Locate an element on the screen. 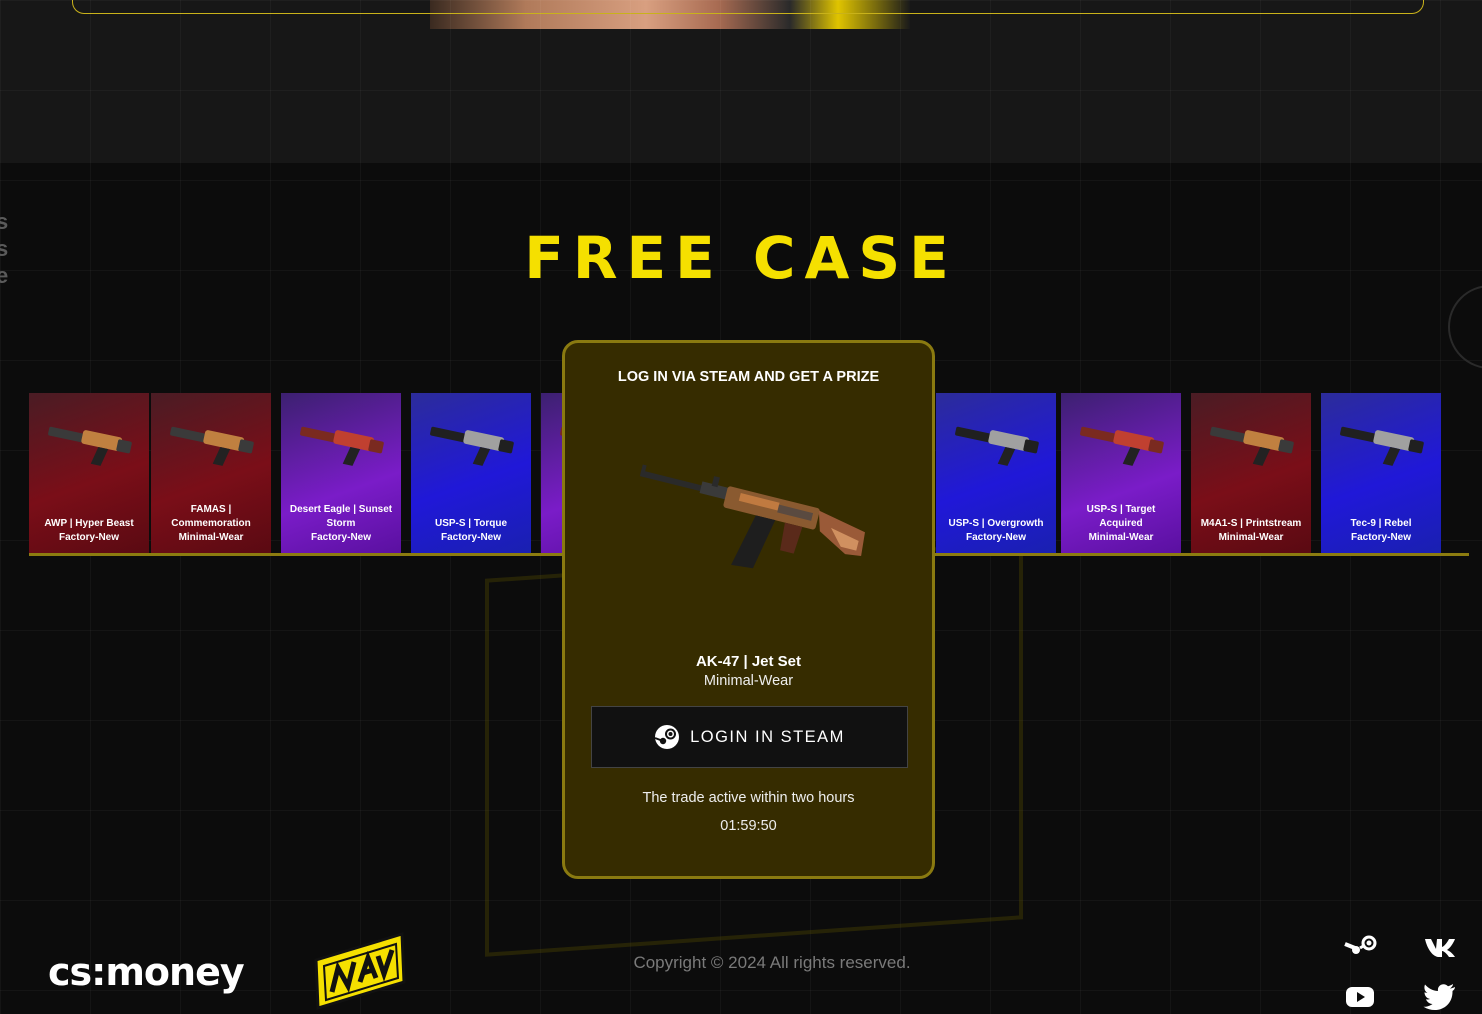  copyright-text: Copyright © 2024 All rights reserved. is located at coordinates (772, 962).